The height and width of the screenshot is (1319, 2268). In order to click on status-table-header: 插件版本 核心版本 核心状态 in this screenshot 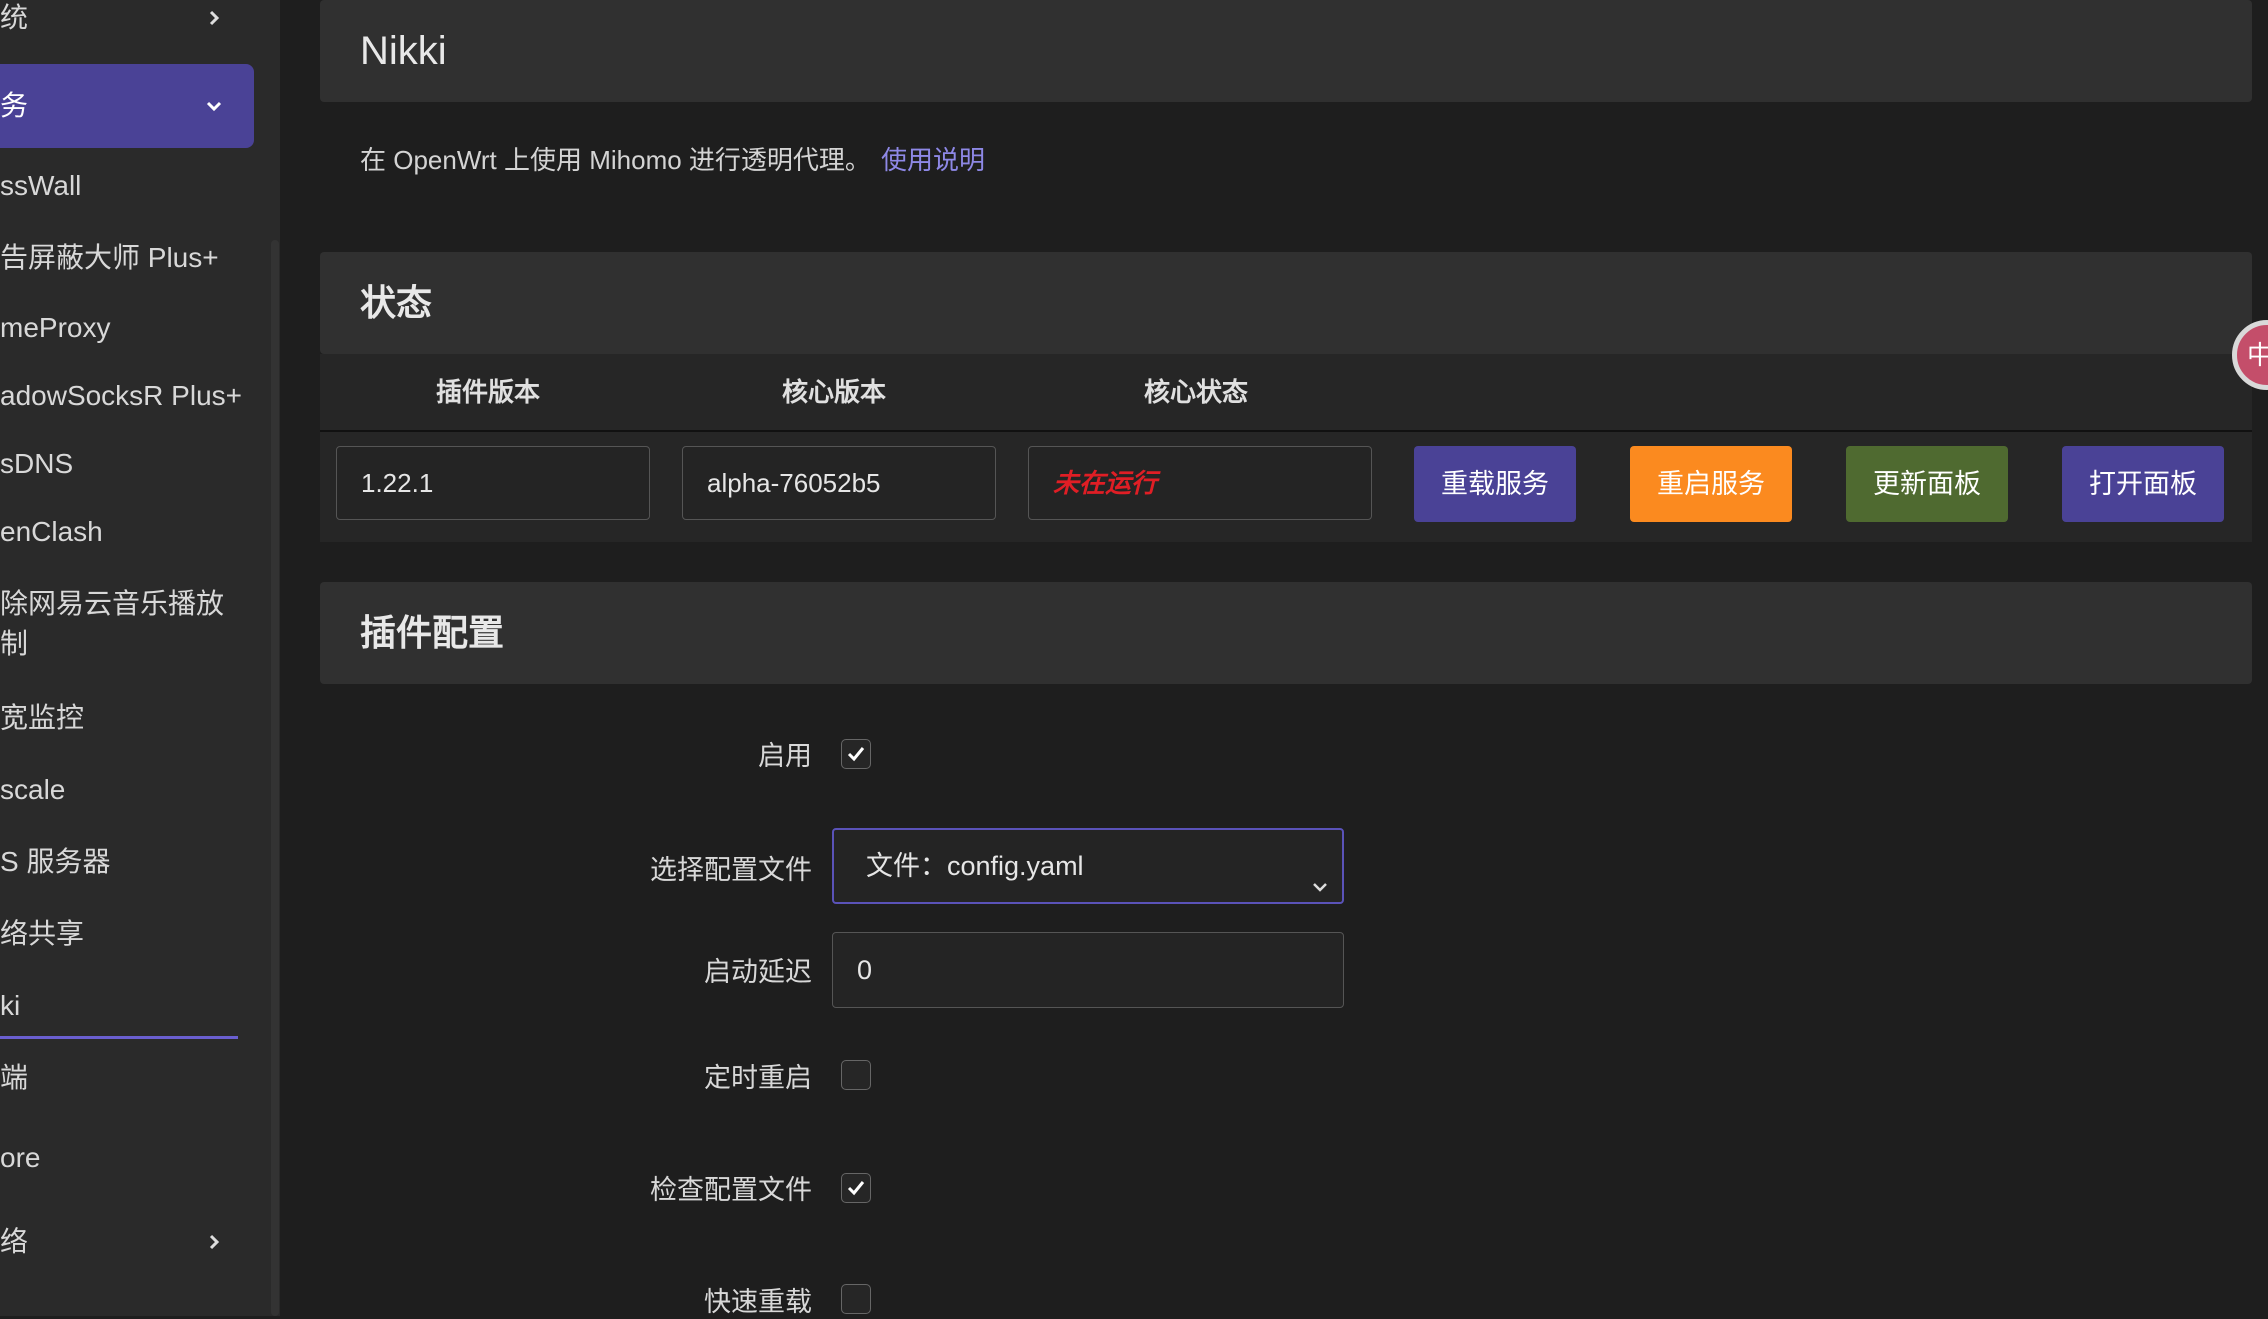, I will do `click(1286, 393)`.